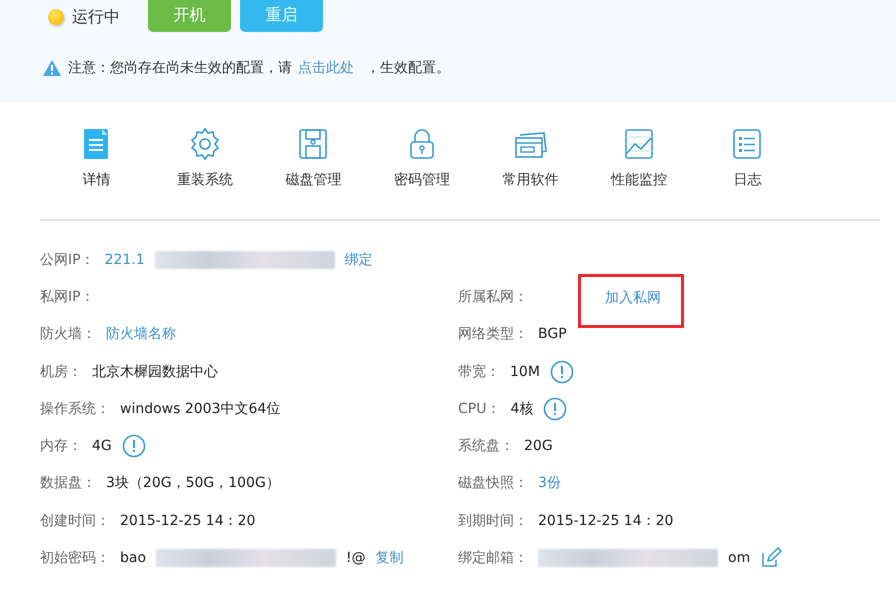 Image resolution: width=896 pixels, height=603 pixels. I want to click on toolbar-tab: 密码管理, so click(422, 158).